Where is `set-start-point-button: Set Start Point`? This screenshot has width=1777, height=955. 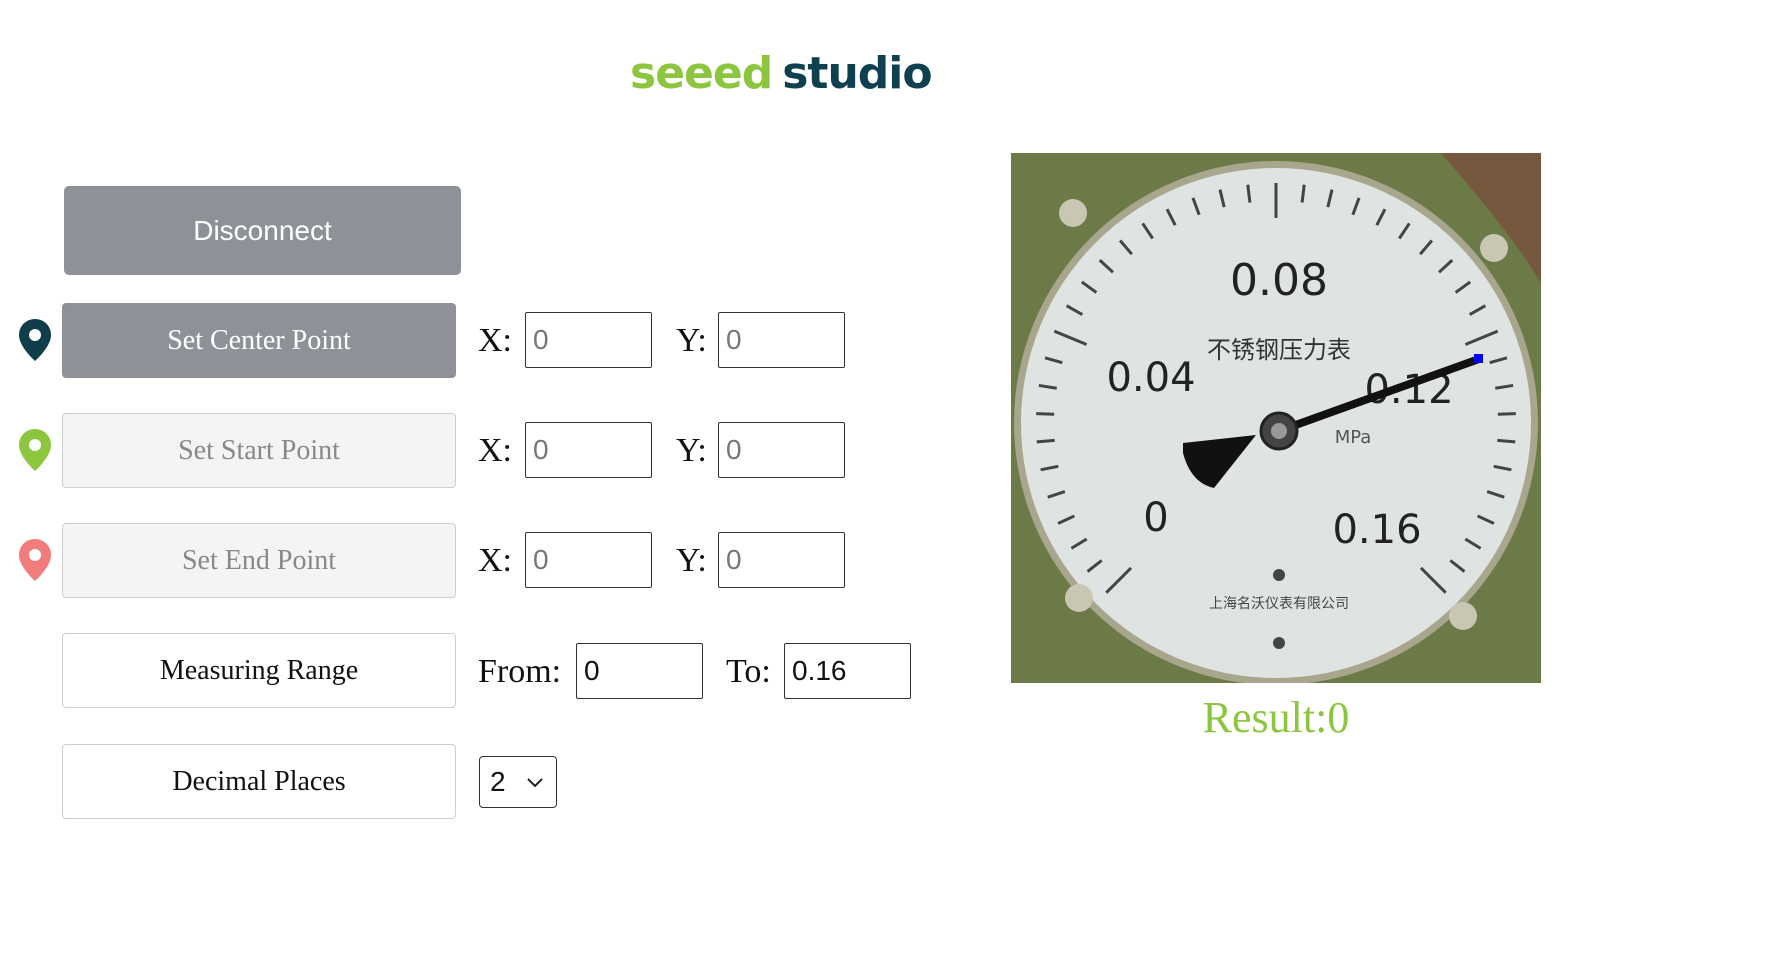 set-start-point-button: Set Start Point is located at coordinates (259, 450).